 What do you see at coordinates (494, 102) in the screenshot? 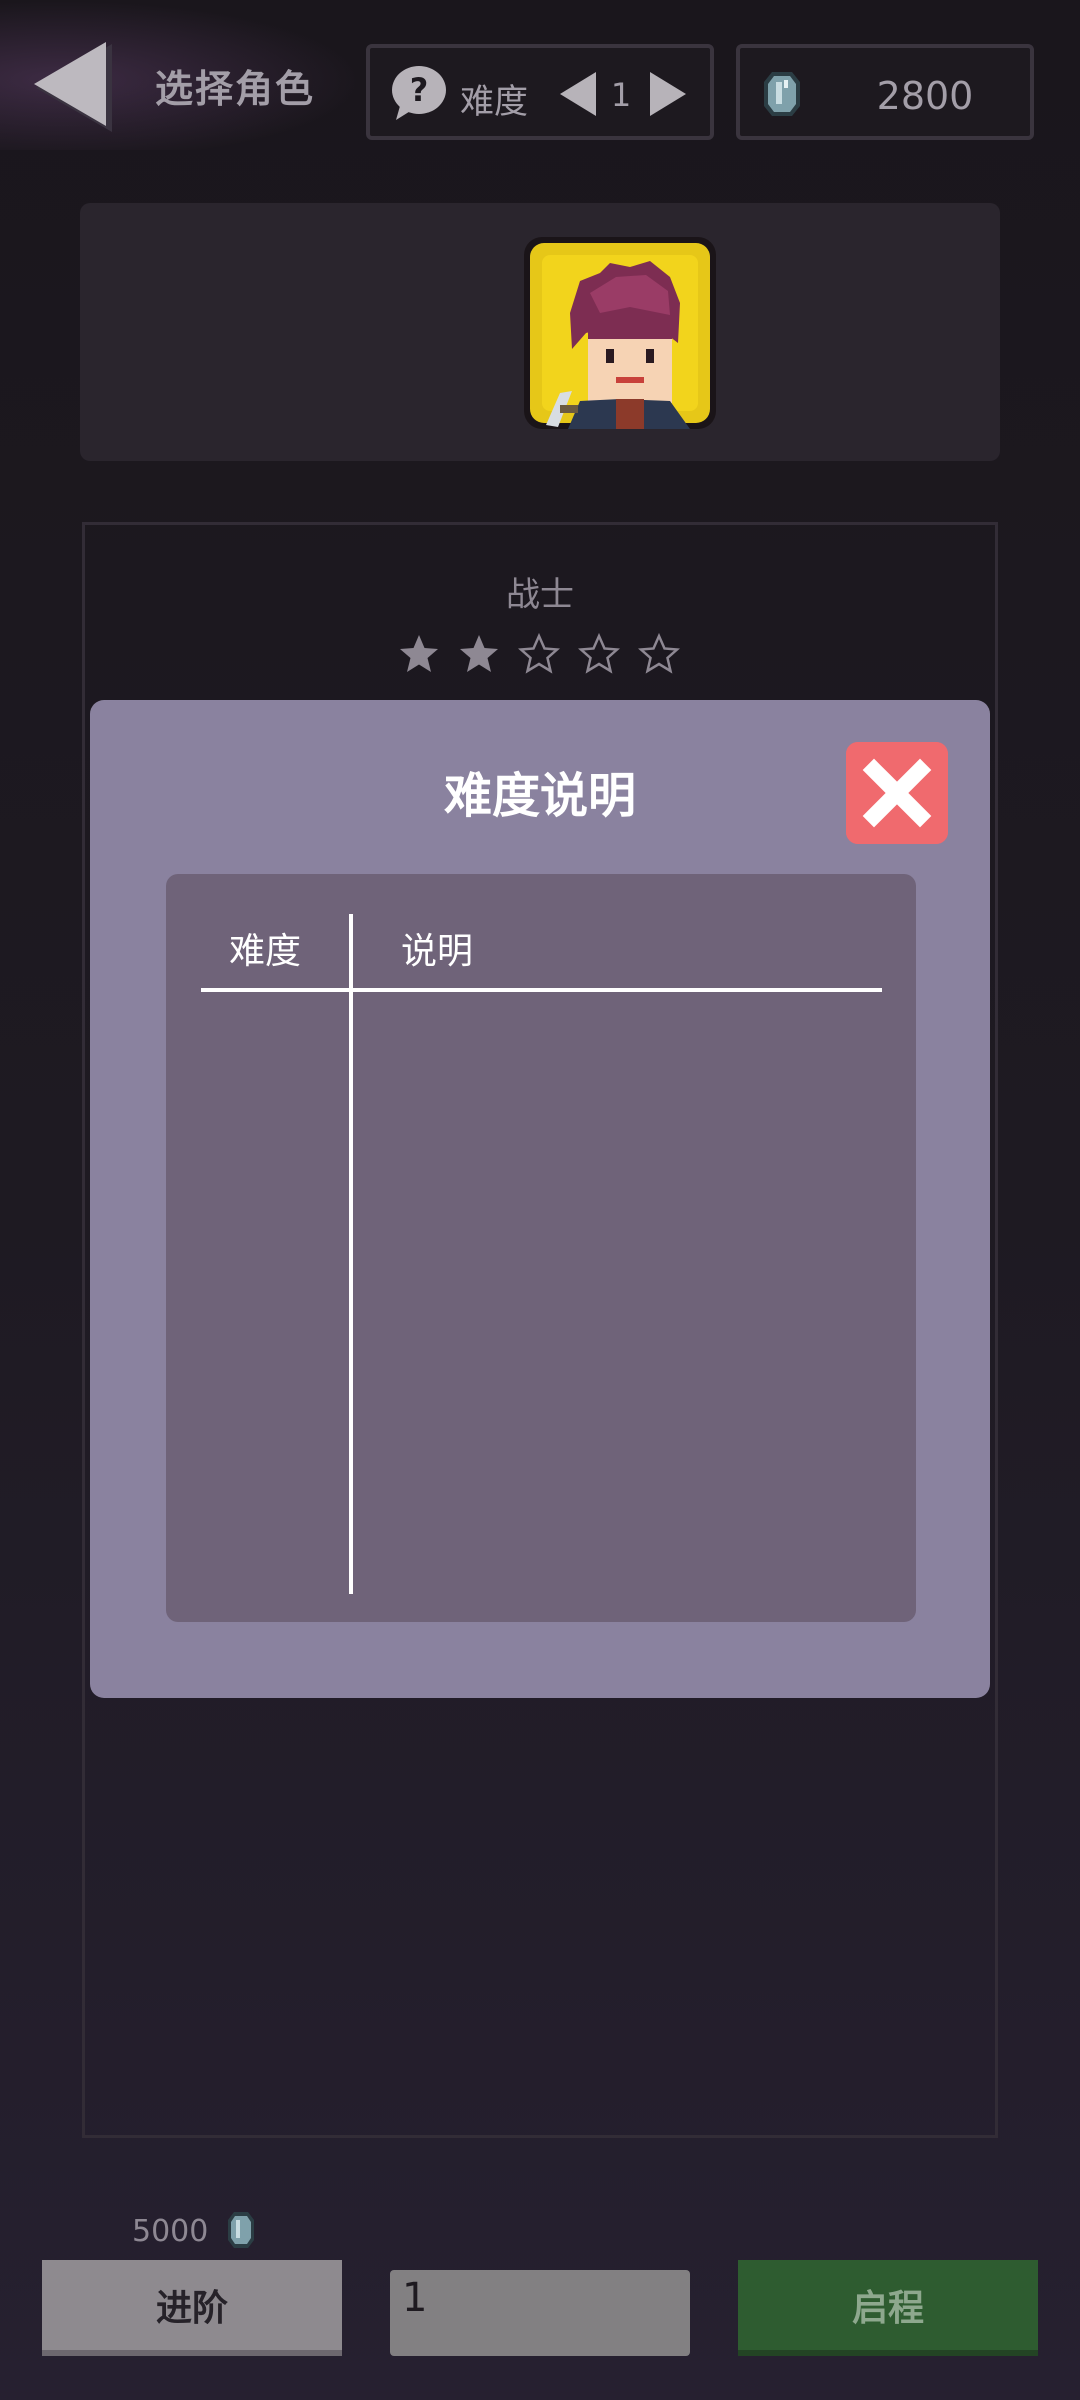
I see `difficulty-label: 难度` at bounding box center [494, 102].